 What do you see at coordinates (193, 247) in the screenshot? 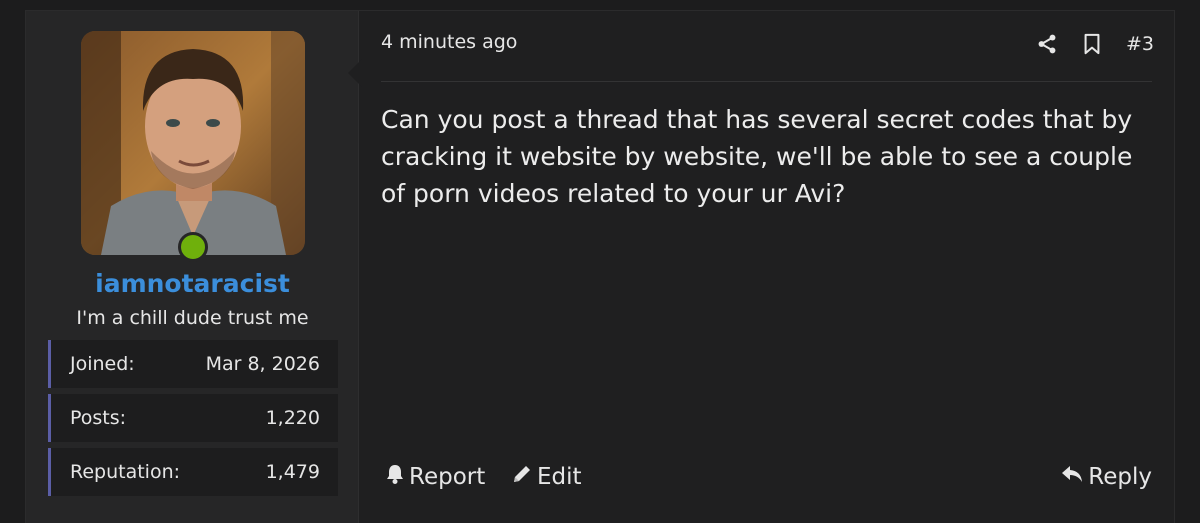
I see `online-status-indicator` at bounding box center [193, 247].